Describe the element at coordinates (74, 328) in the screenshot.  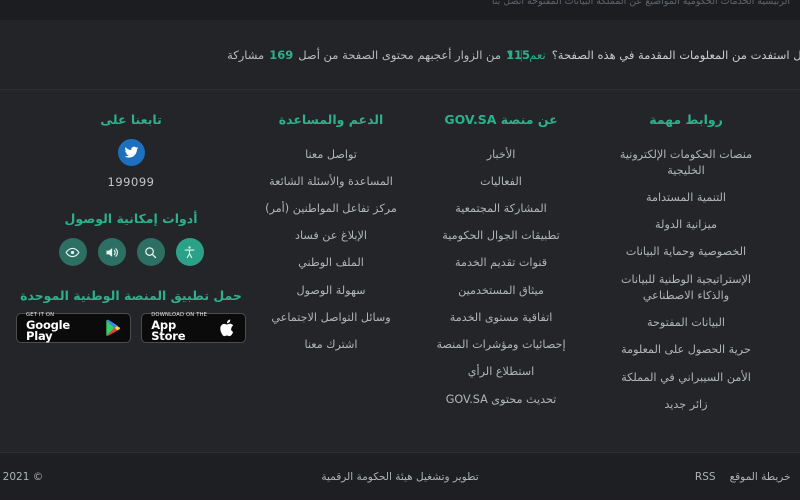
I see `google-play-badge: GET IT ON Google Play` at that location.